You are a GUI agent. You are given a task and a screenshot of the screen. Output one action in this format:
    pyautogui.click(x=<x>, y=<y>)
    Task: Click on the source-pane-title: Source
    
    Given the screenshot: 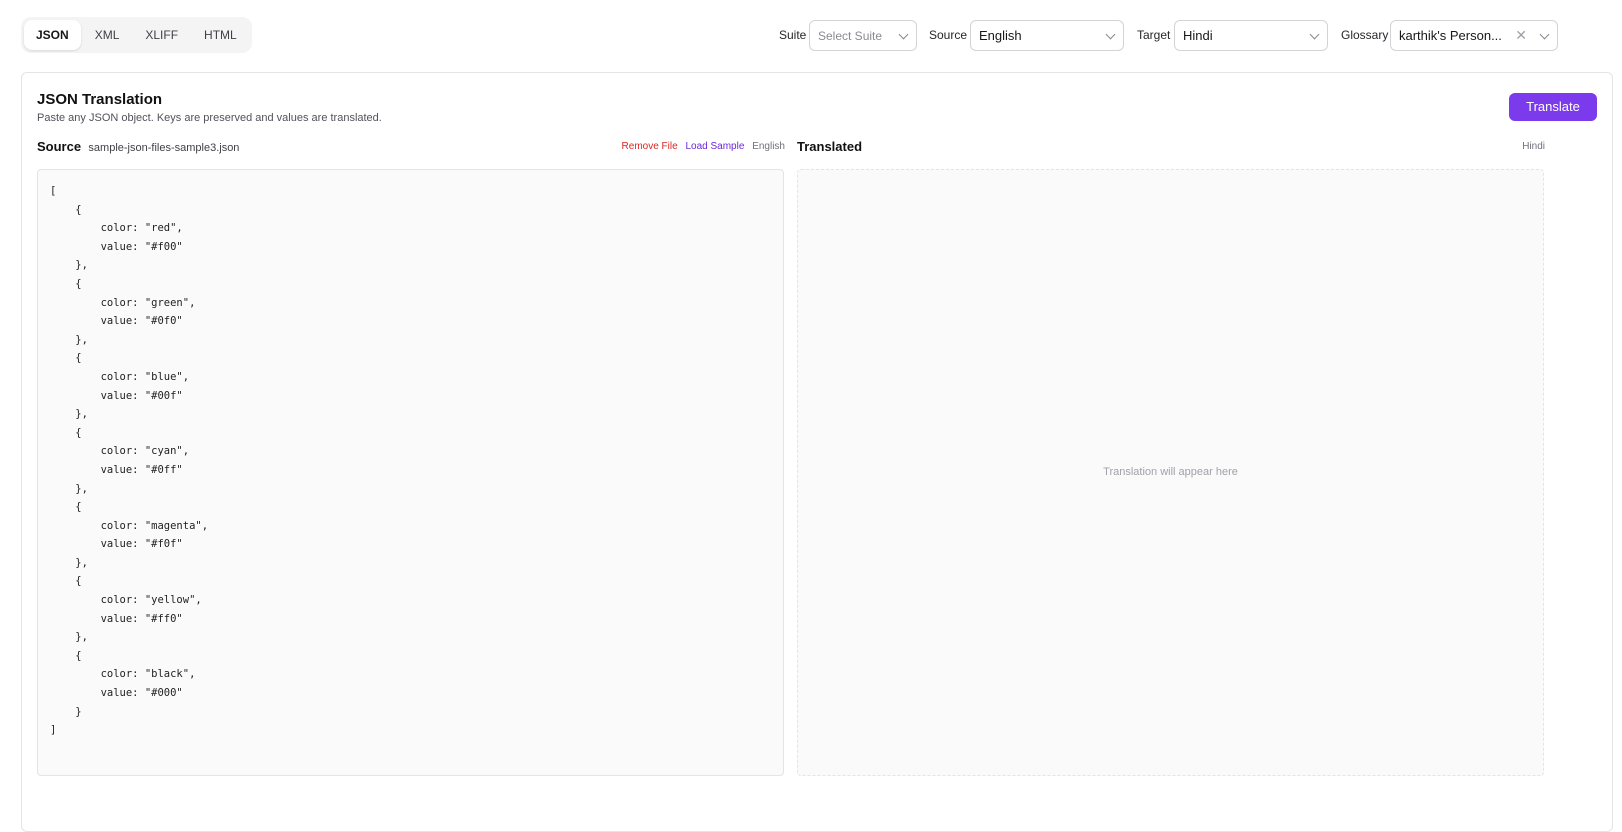 What is the action you would take?
    pyautogui.click(x=59, y=146)
    